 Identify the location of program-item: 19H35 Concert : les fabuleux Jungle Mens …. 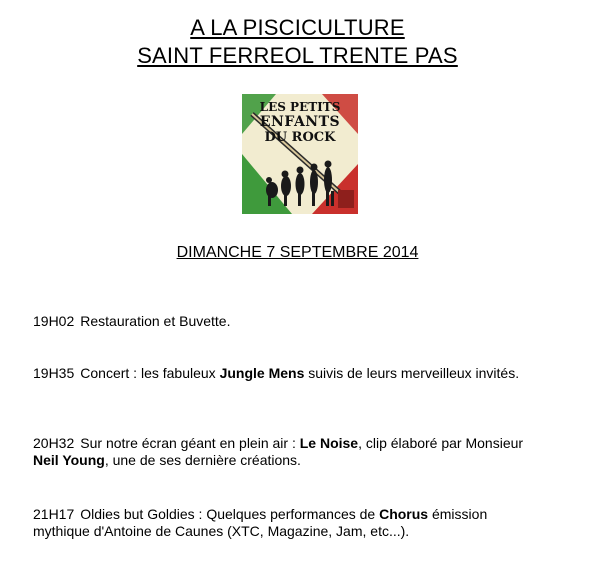
(288, 373).